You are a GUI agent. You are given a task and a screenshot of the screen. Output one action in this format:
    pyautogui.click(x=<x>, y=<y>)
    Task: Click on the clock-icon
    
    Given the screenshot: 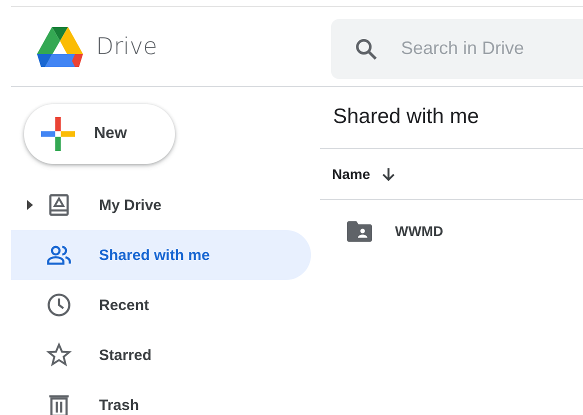 What is the action you would take?
    pyautogui.click(x=59, y=305)
    